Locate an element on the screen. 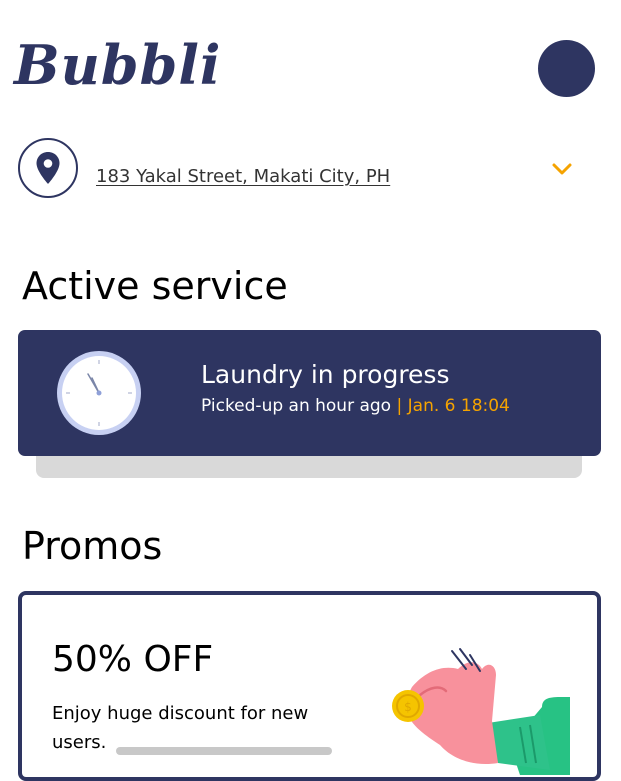 The width and height of the screenshot is (621, 781). clock-icon is located at coordinates (99, 393).